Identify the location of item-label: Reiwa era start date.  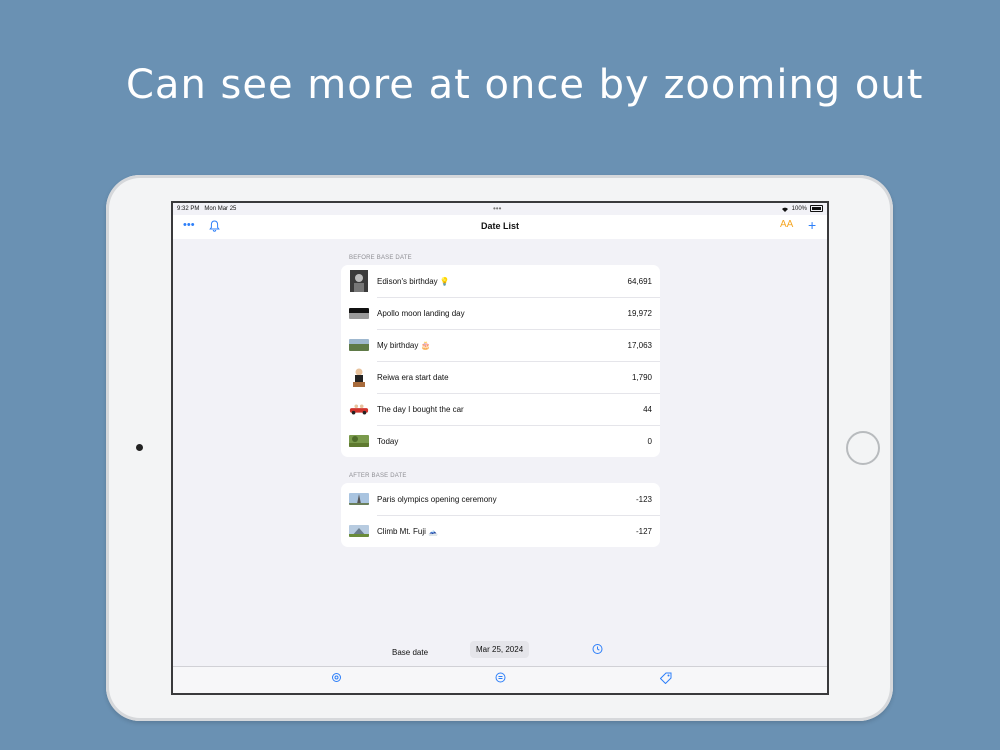
(413, 377).